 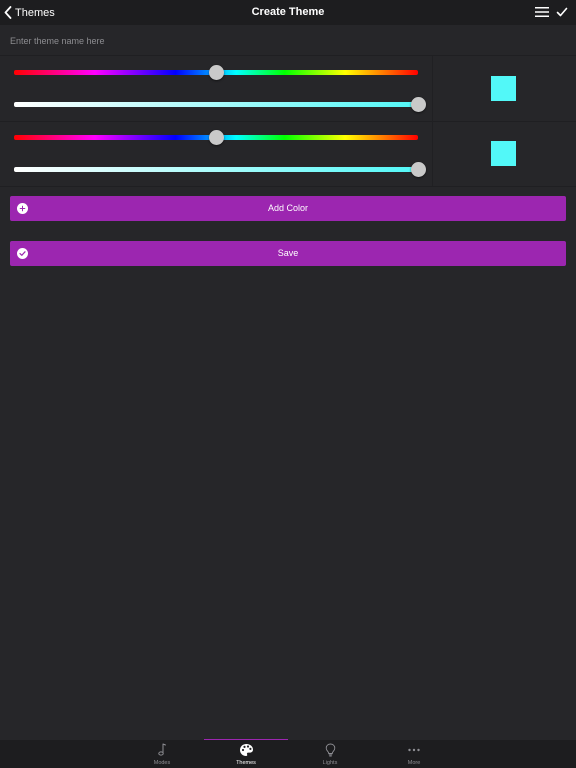 I want to click on tab-themes-label: Themes, so click(x=246, y=763).